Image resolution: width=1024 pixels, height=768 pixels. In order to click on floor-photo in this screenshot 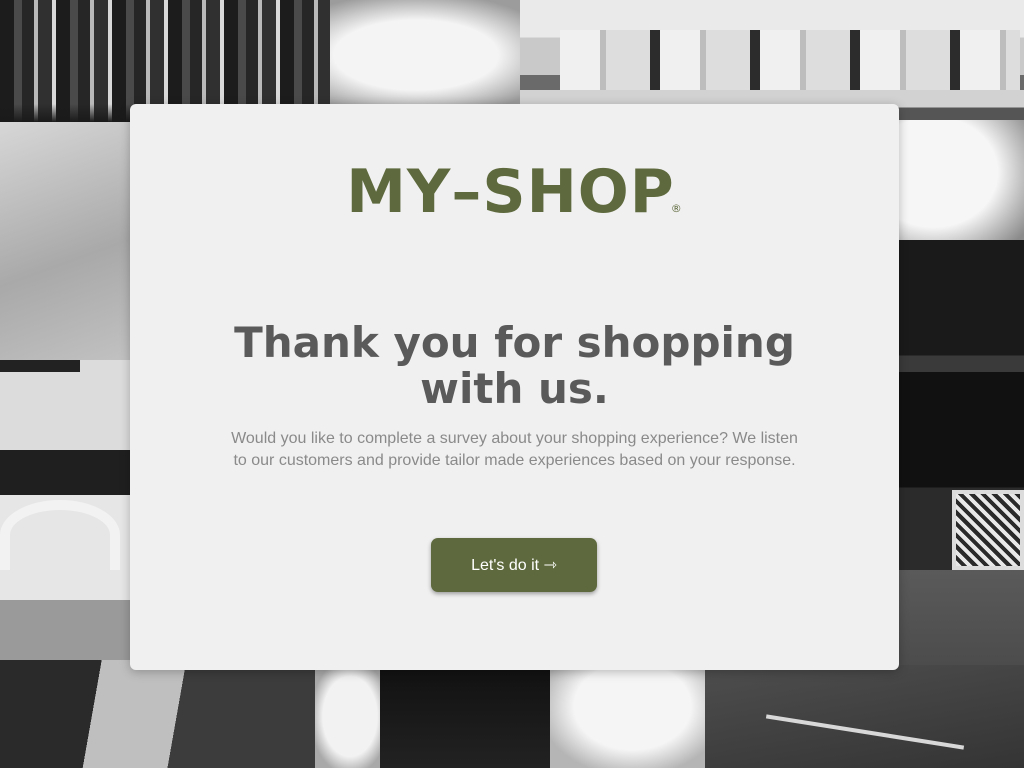, I will do `click(864, 716)`.